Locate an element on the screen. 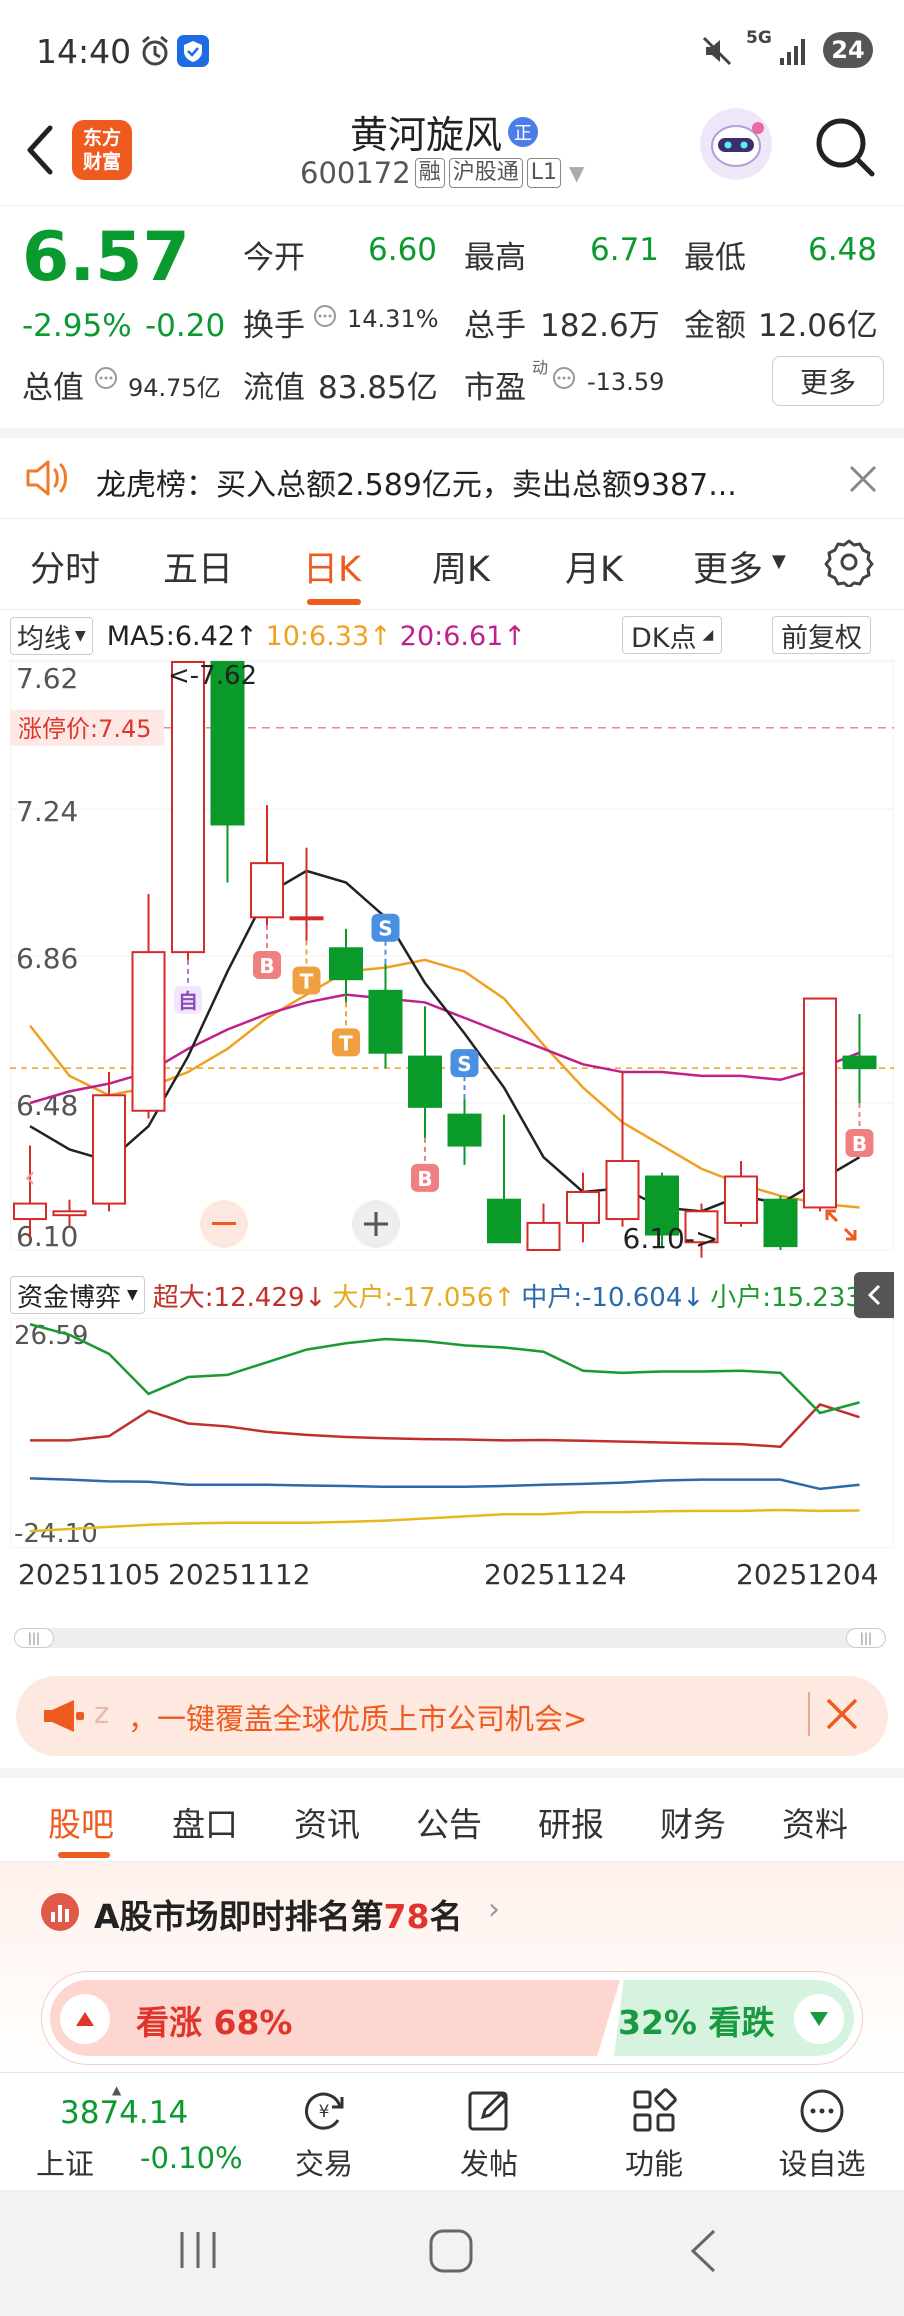 Image resolution: width=904 pixels, height=2316 pixels. subtab-announcements: 公告 is located at coordinates (449, 1822).